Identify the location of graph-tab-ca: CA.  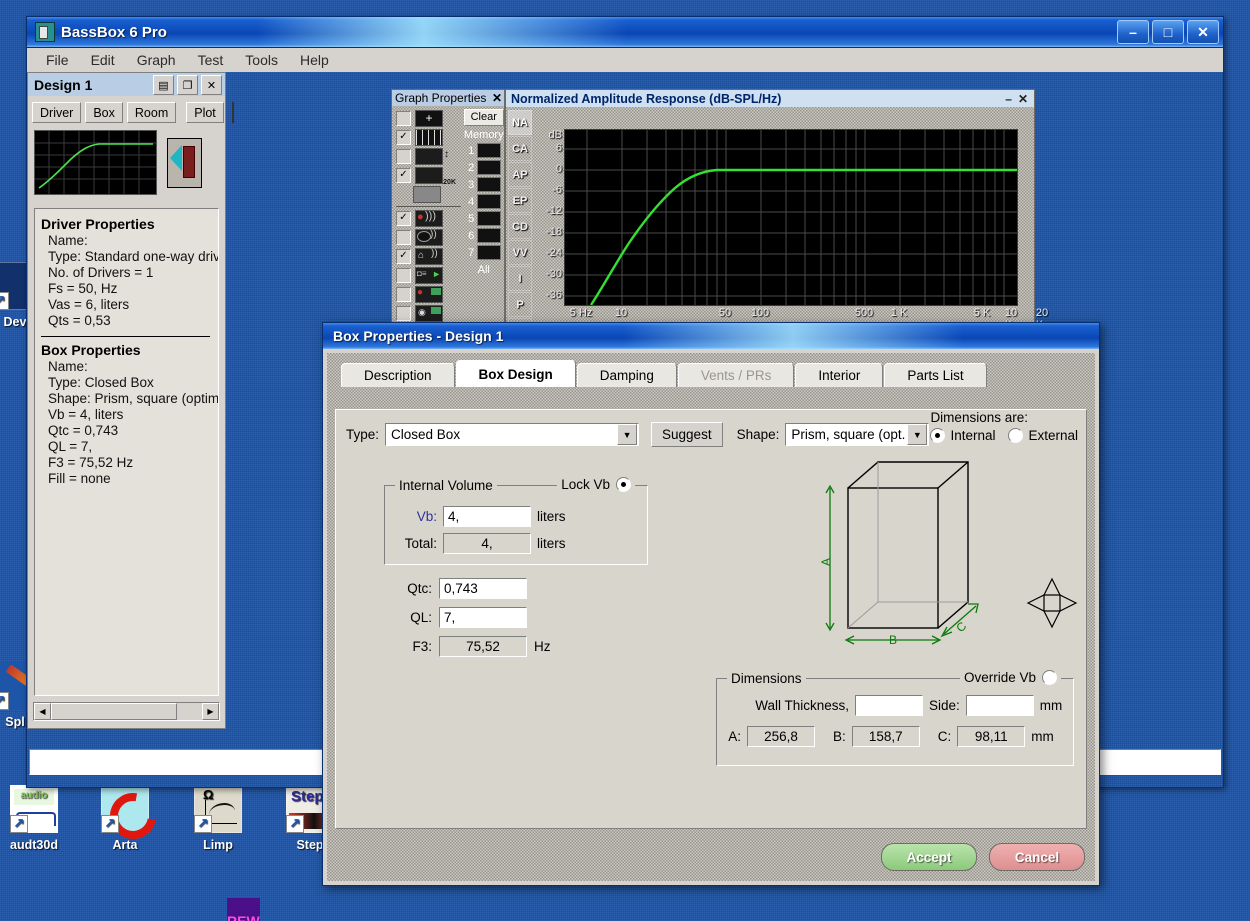
(520, 148).